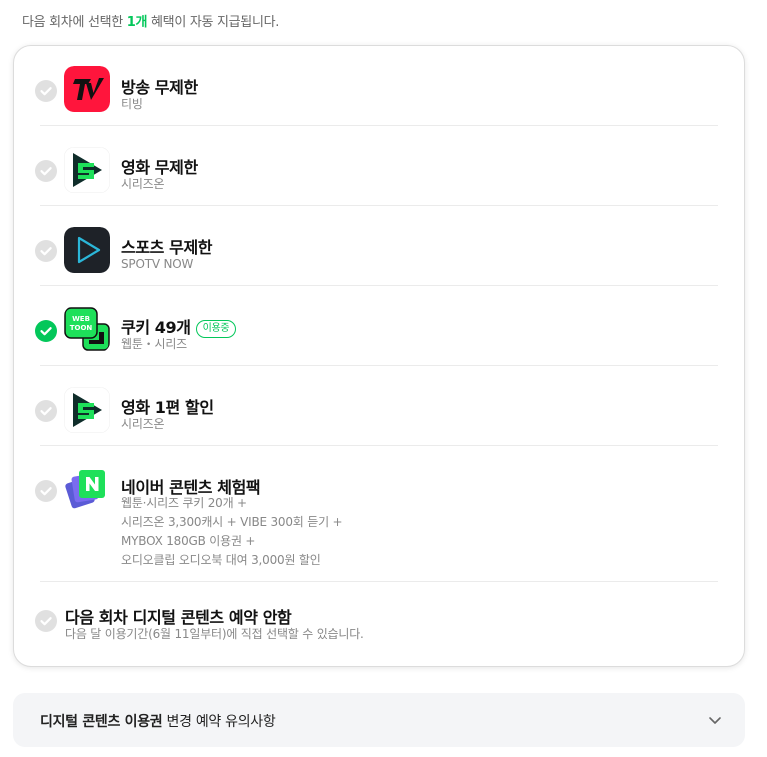  What do you see at coordinates (188, 541) in the screenshot?
I see `option-detail-line: MYBOX 180GB 이용권 +` at bounding box center [188, 541].